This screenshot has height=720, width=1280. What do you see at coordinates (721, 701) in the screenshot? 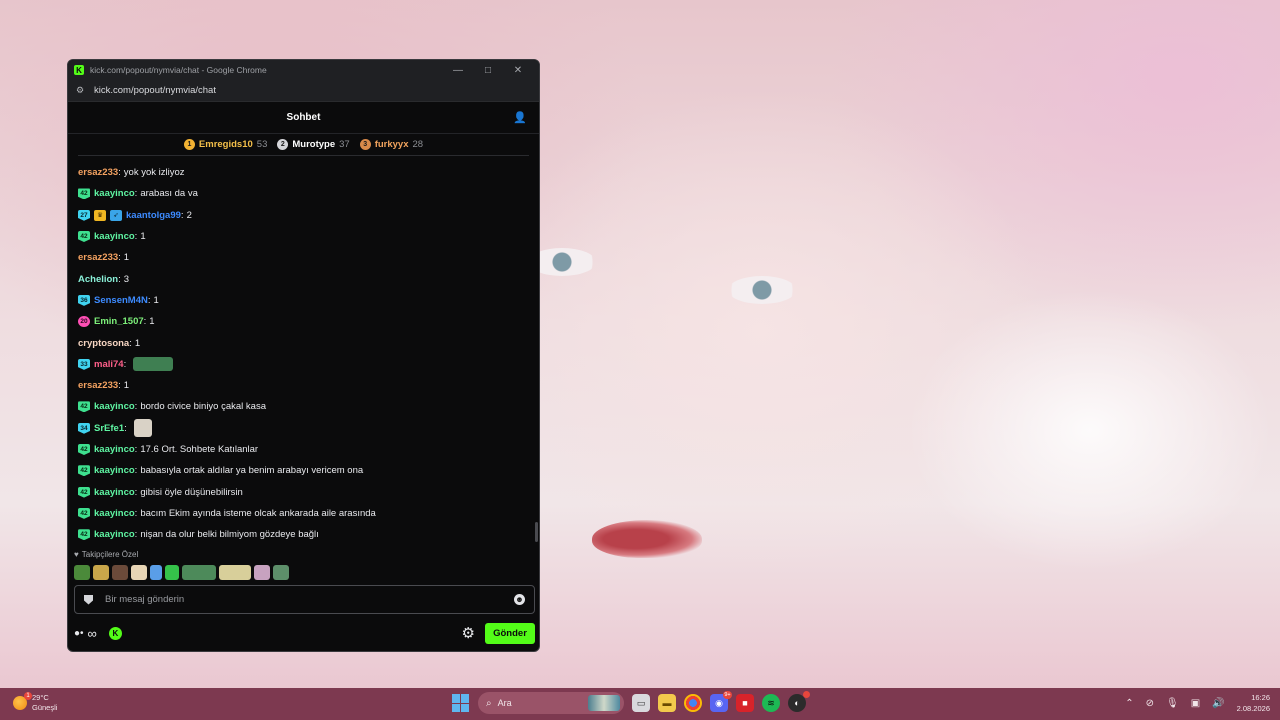
I see `discord-icon: ◉ 9+` at bounding box center [721, 701].